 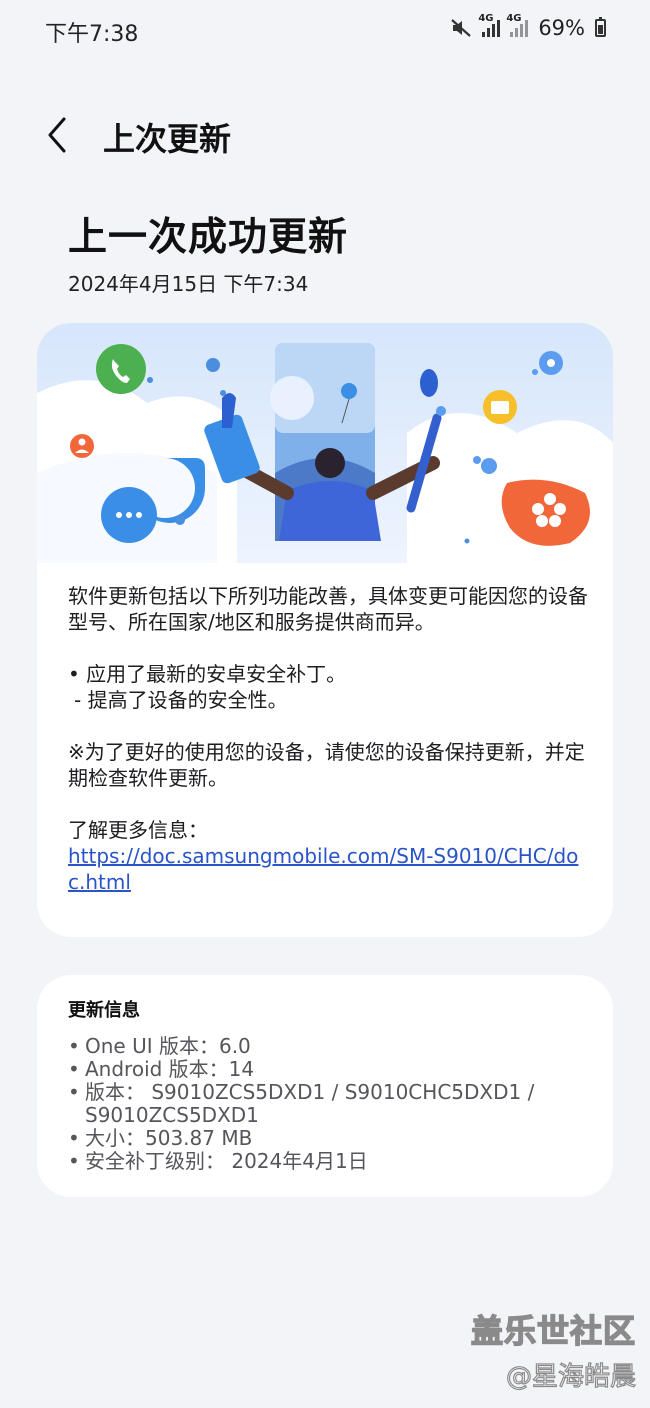 I want to click on phone-app-icon, so click(x=121, y=369).